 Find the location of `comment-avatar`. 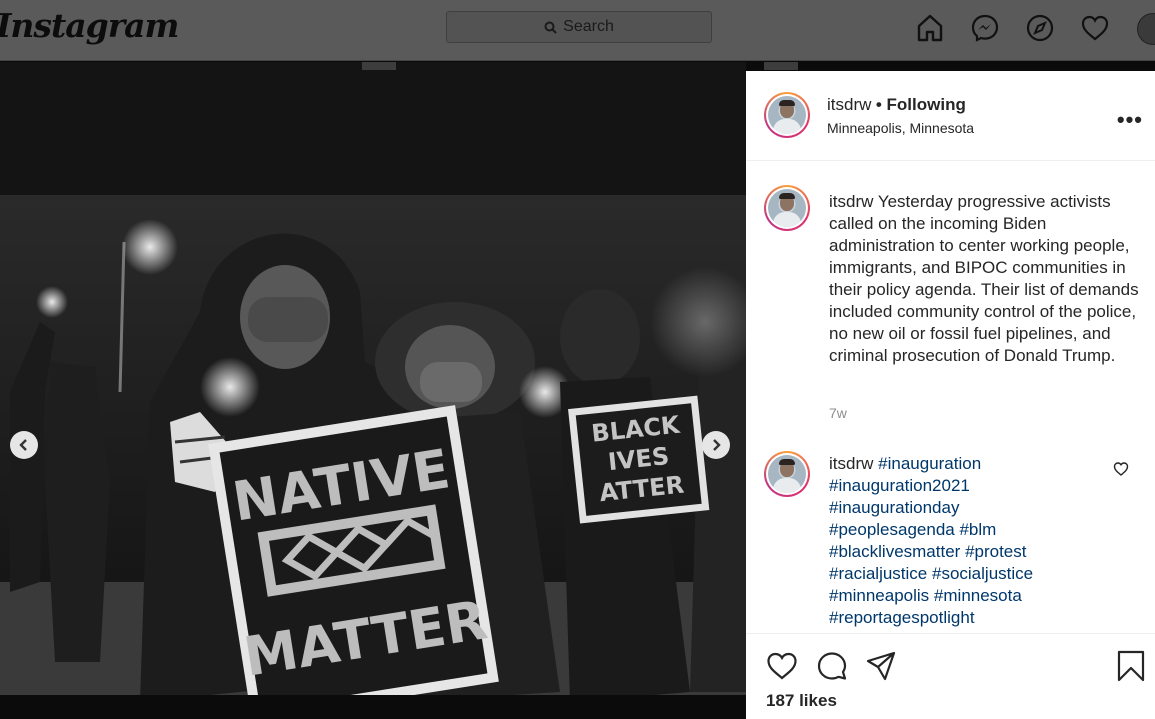

comment-avatar is located at coordinates (787, 474).